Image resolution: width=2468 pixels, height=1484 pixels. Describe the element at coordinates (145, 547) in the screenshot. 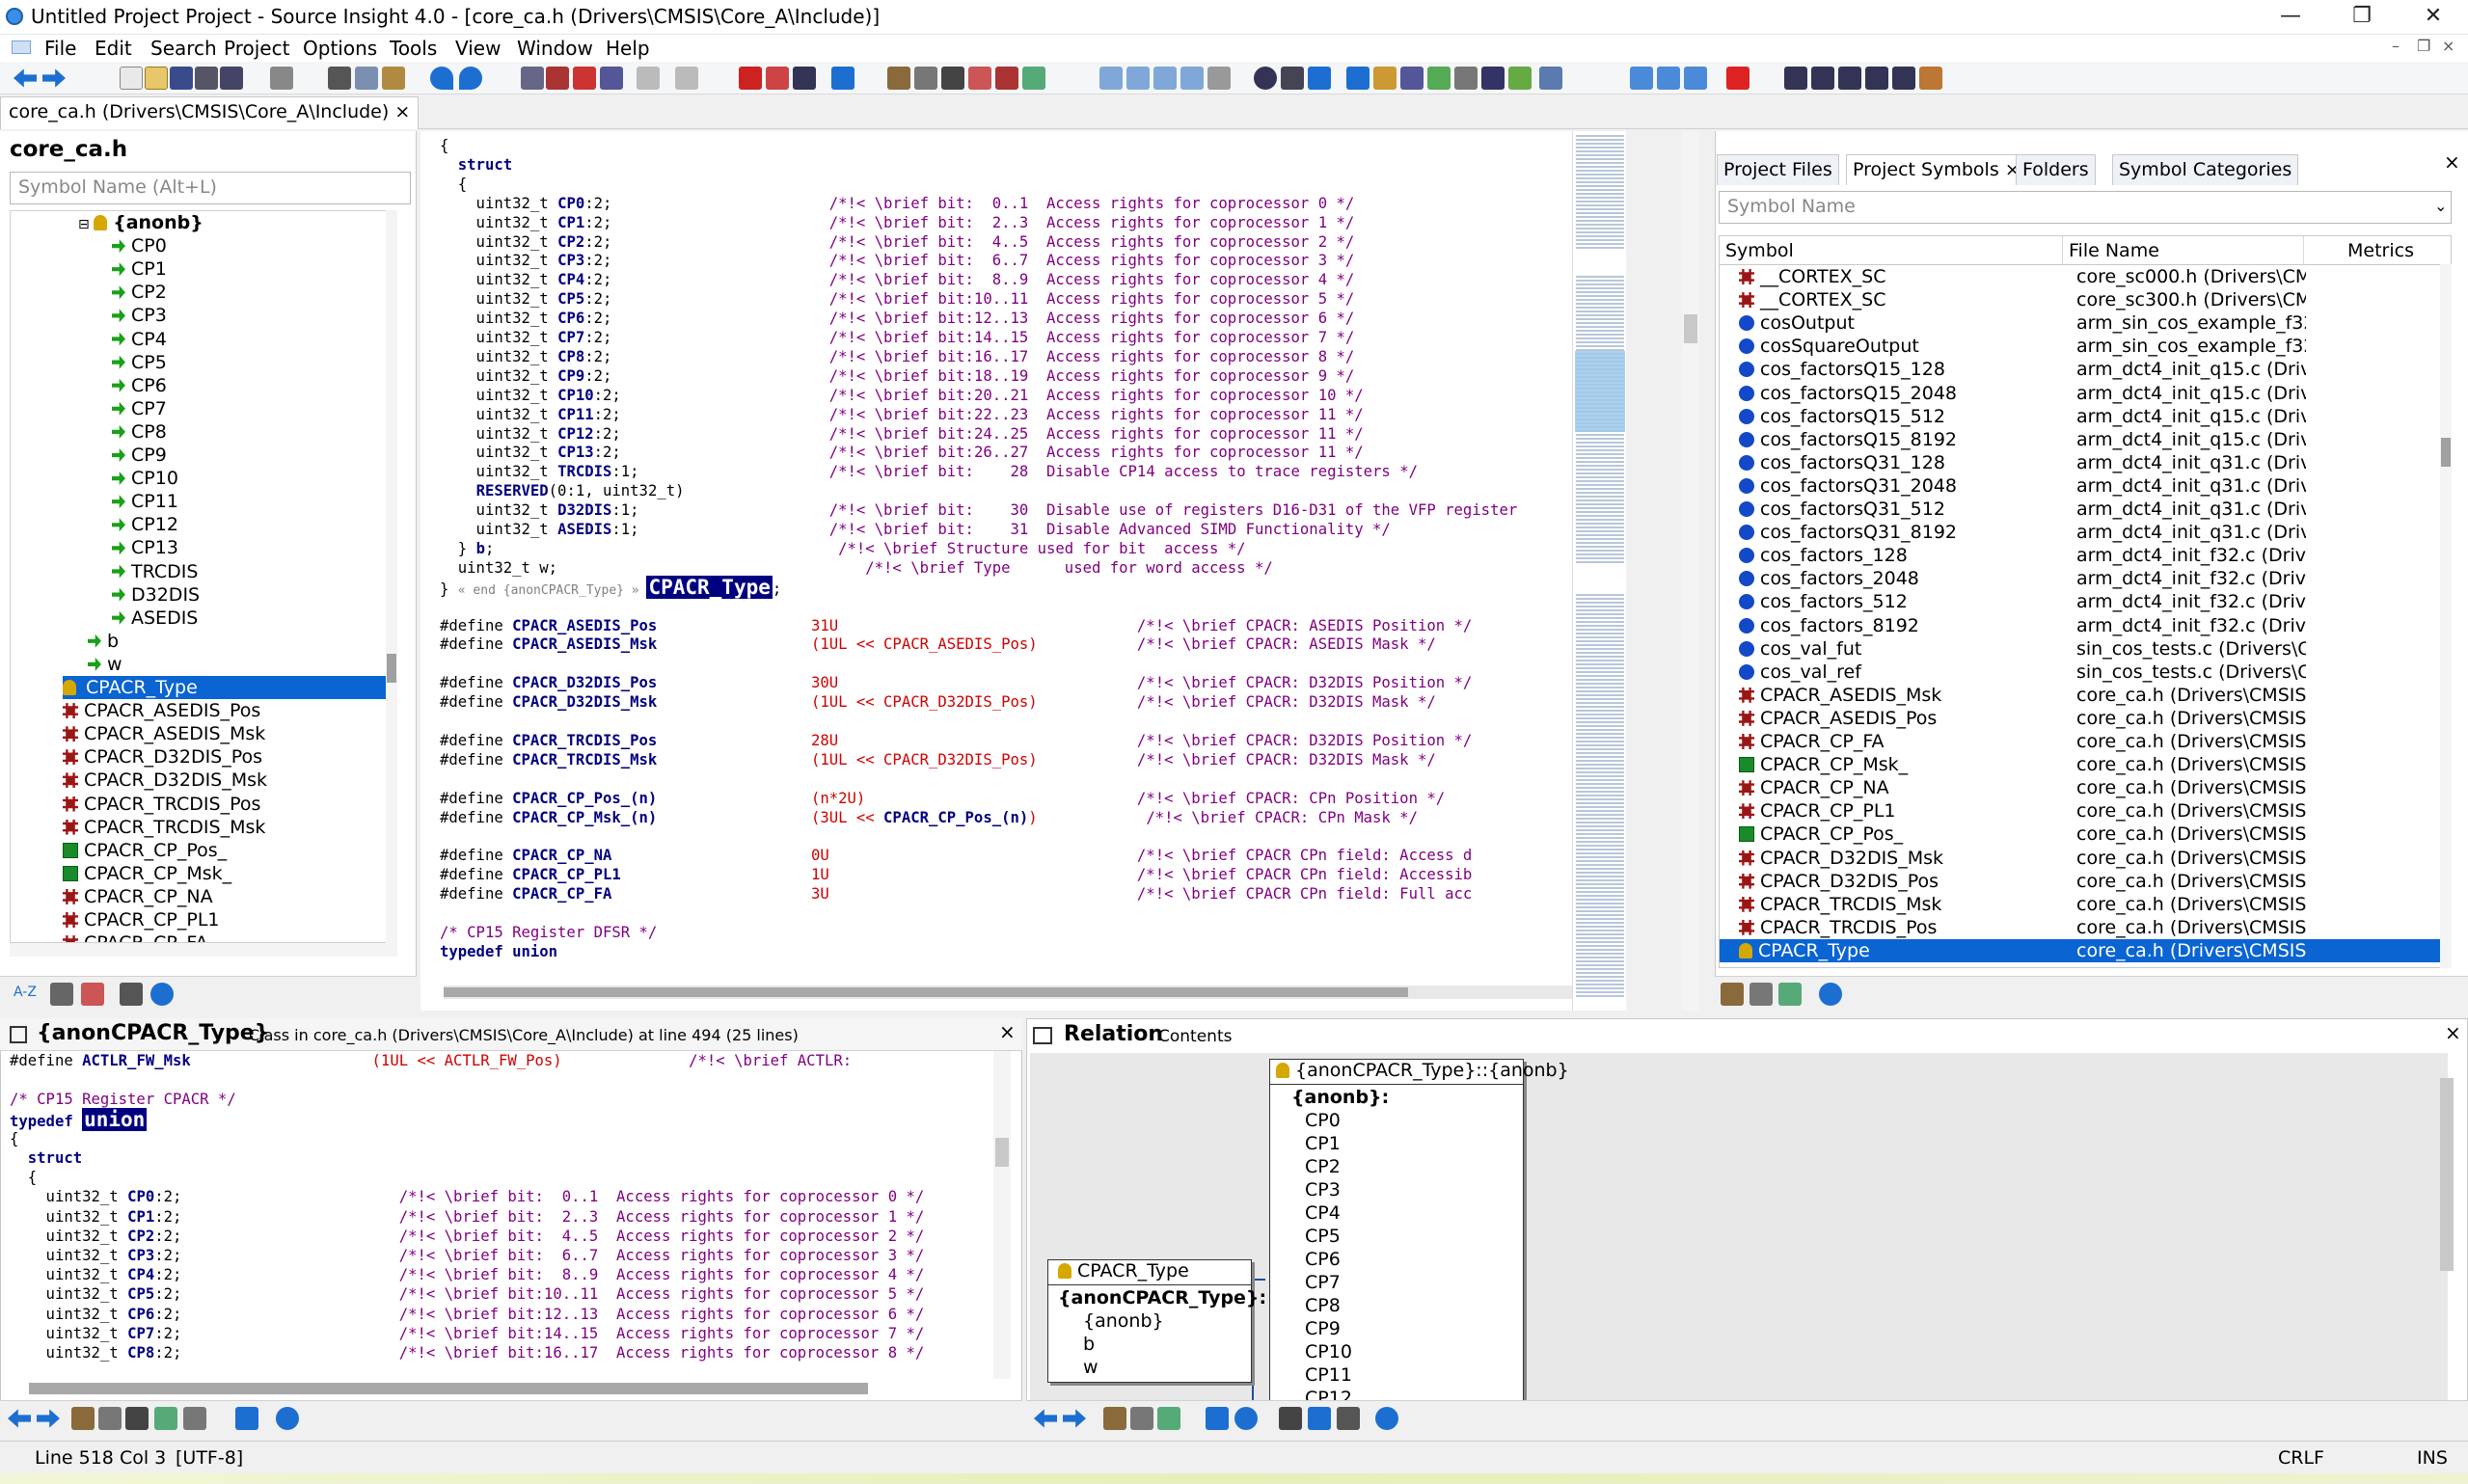

I see `tree-item: CP13` at that location.